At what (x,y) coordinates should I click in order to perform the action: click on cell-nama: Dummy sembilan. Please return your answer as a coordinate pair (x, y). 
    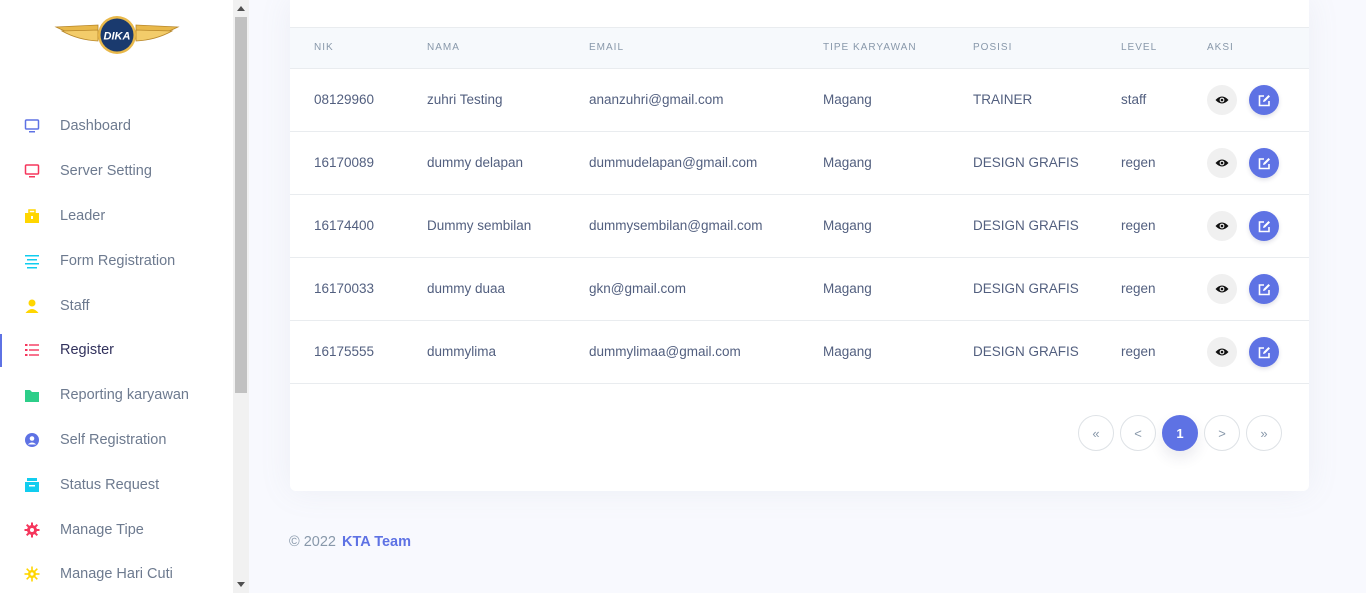
    Looking at the image, I should click on (479, 225).